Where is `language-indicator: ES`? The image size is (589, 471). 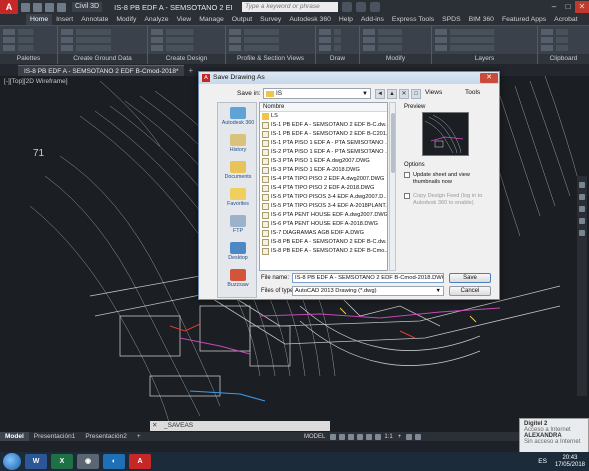 language-indicator: ES is located at coordinates (542, 461).